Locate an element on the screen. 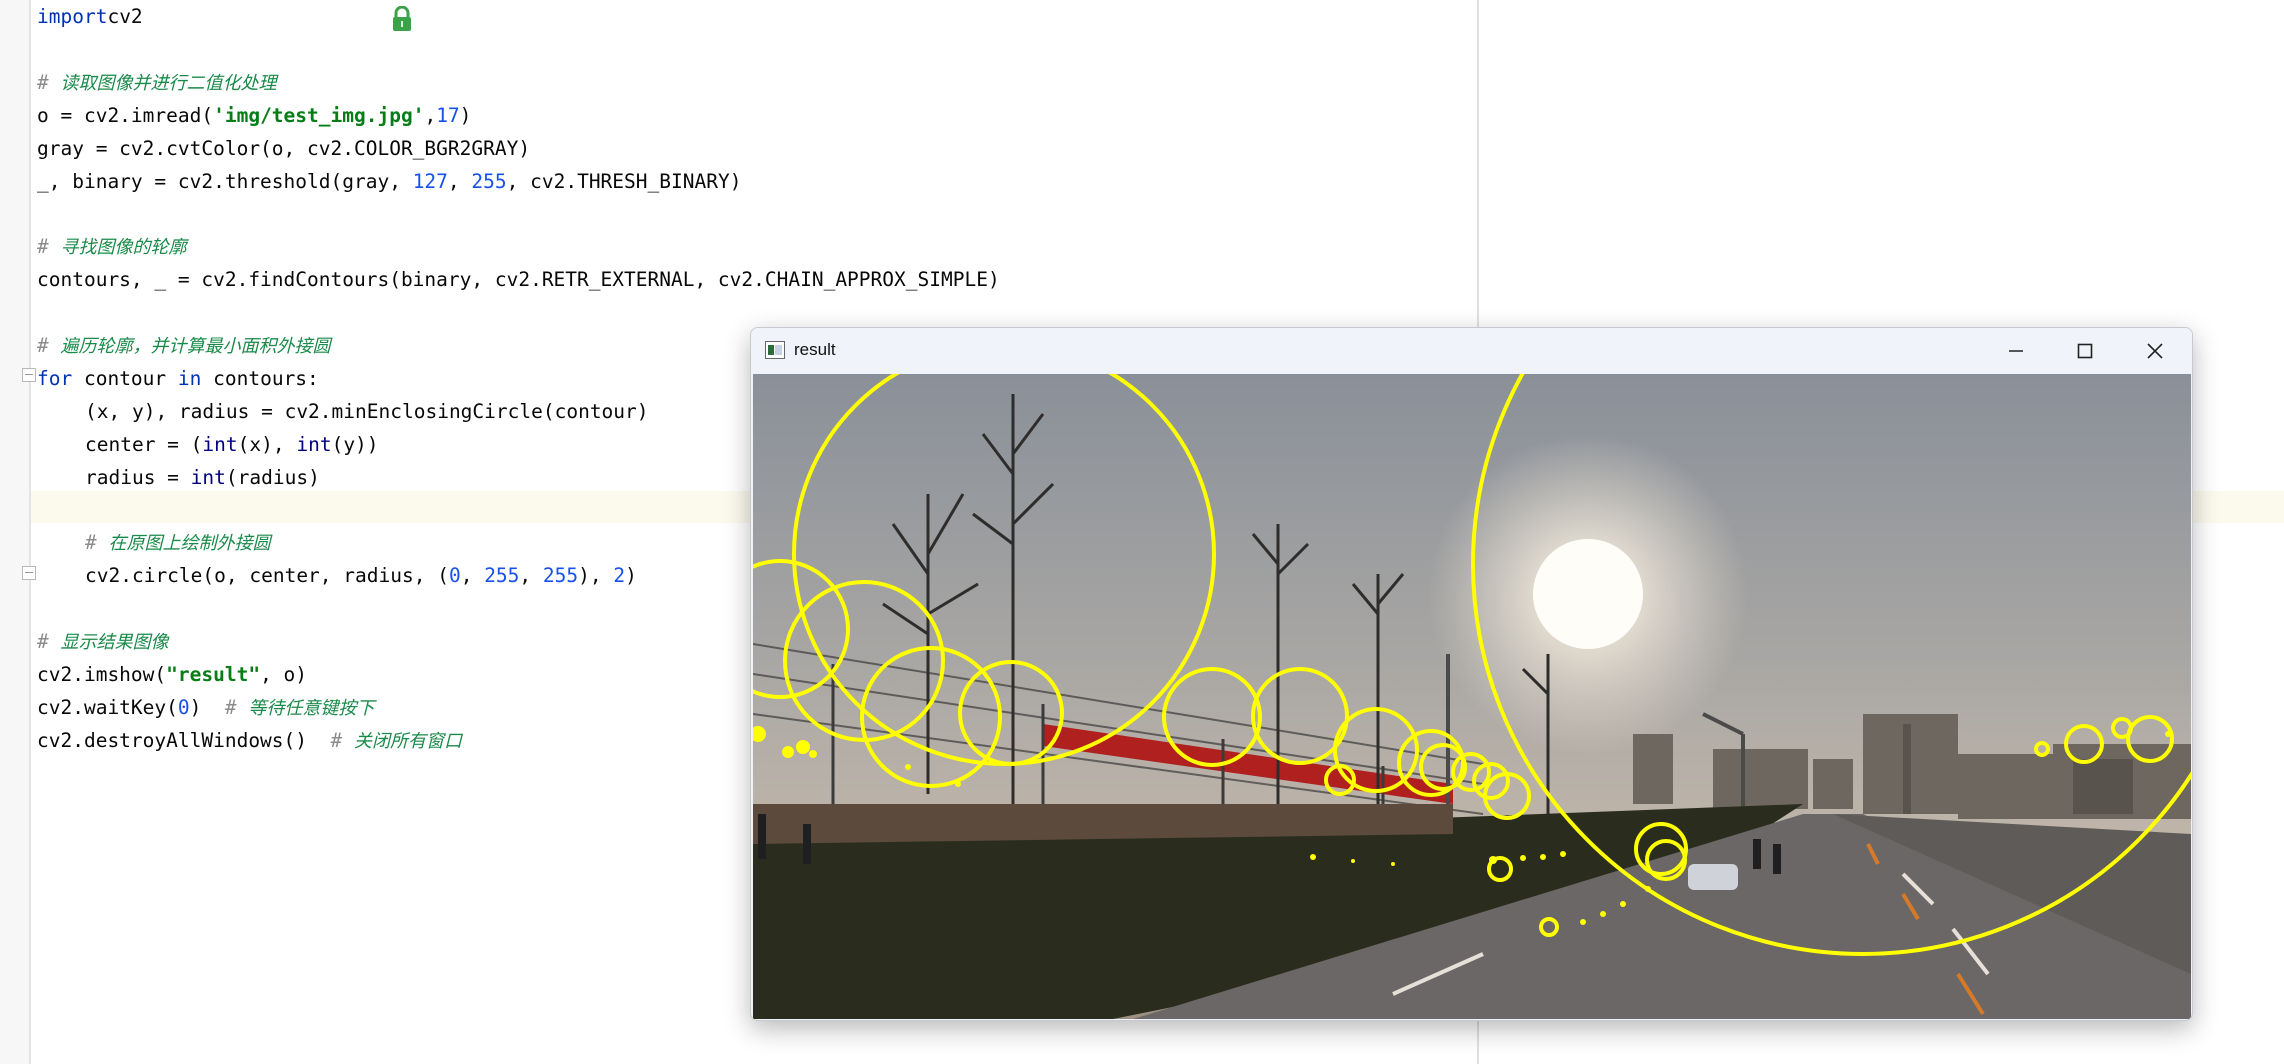 The width and height of the screenshot is (2284, 1064). fold-start-marker is located at coordinates (29, 375).